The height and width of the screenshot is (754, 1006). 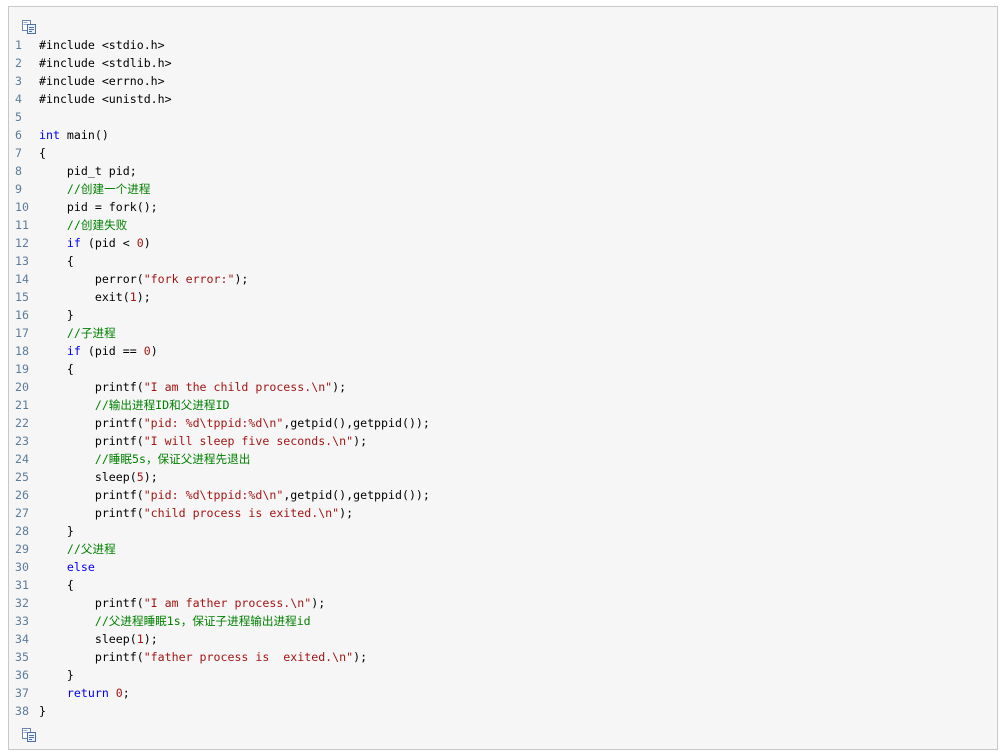 I want to click on code-token: (pid <, so click(x=108, y=243).